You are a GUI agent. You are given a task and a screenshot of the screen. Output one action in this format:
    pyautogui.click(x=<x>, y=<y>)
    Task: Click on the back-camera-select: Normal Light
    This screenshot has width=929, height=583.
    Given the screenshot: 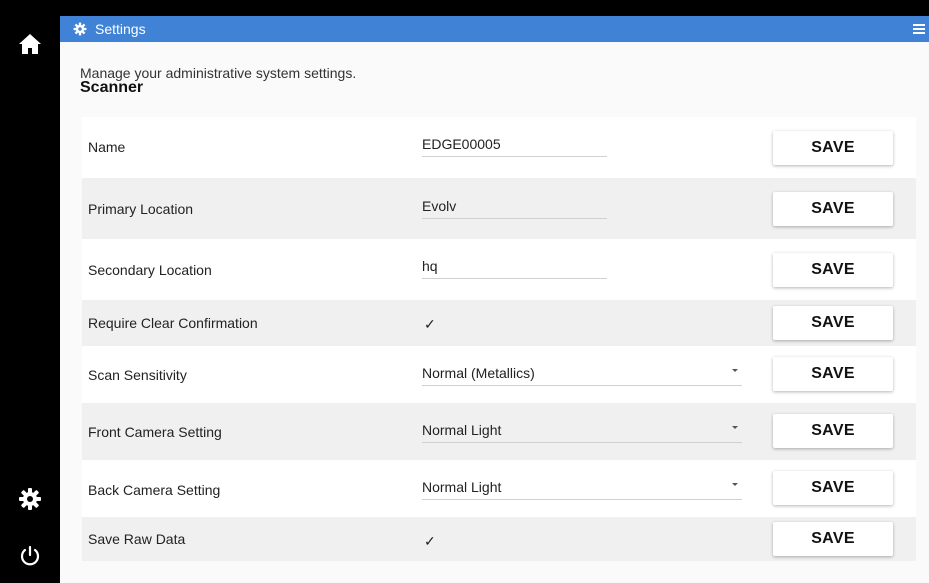 What is the action you would take?
    pyautogui.click(x=582, y=489)
    